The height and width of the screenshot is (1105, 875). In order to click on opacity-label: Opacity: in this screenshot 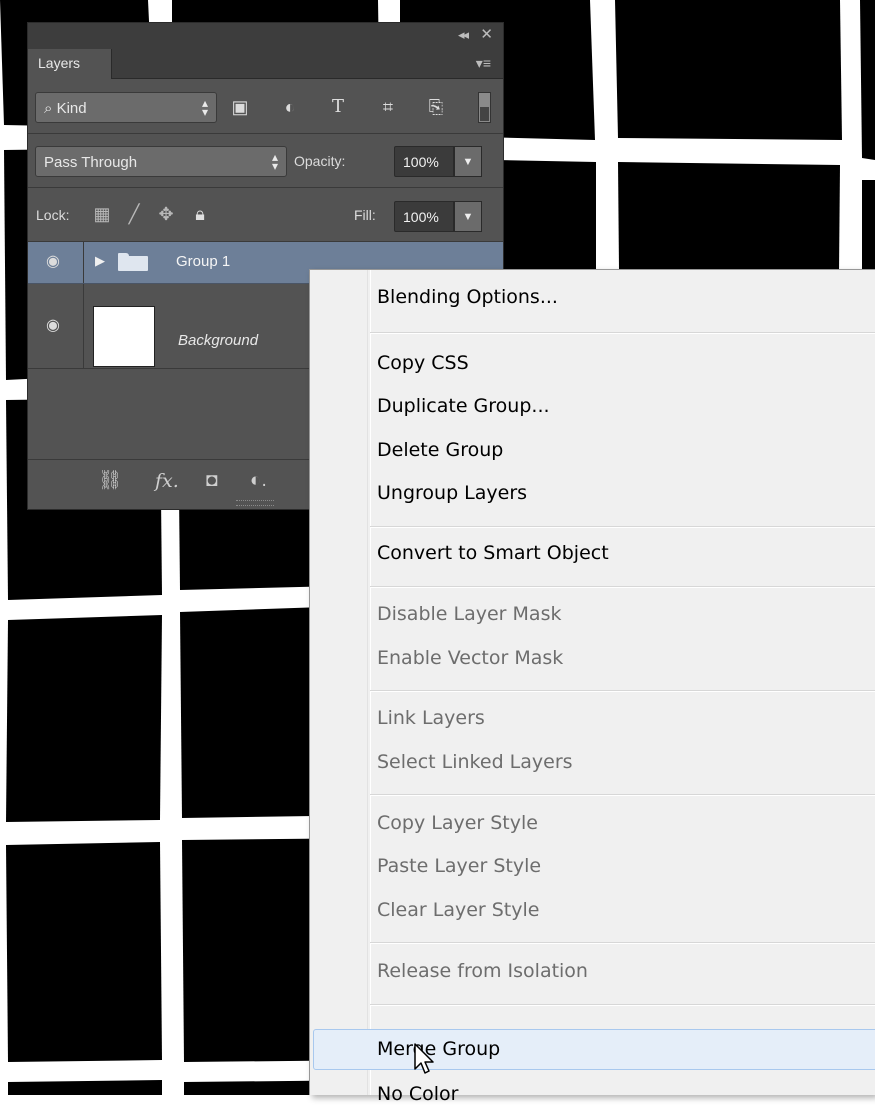, I will do `click(320, 161)`.